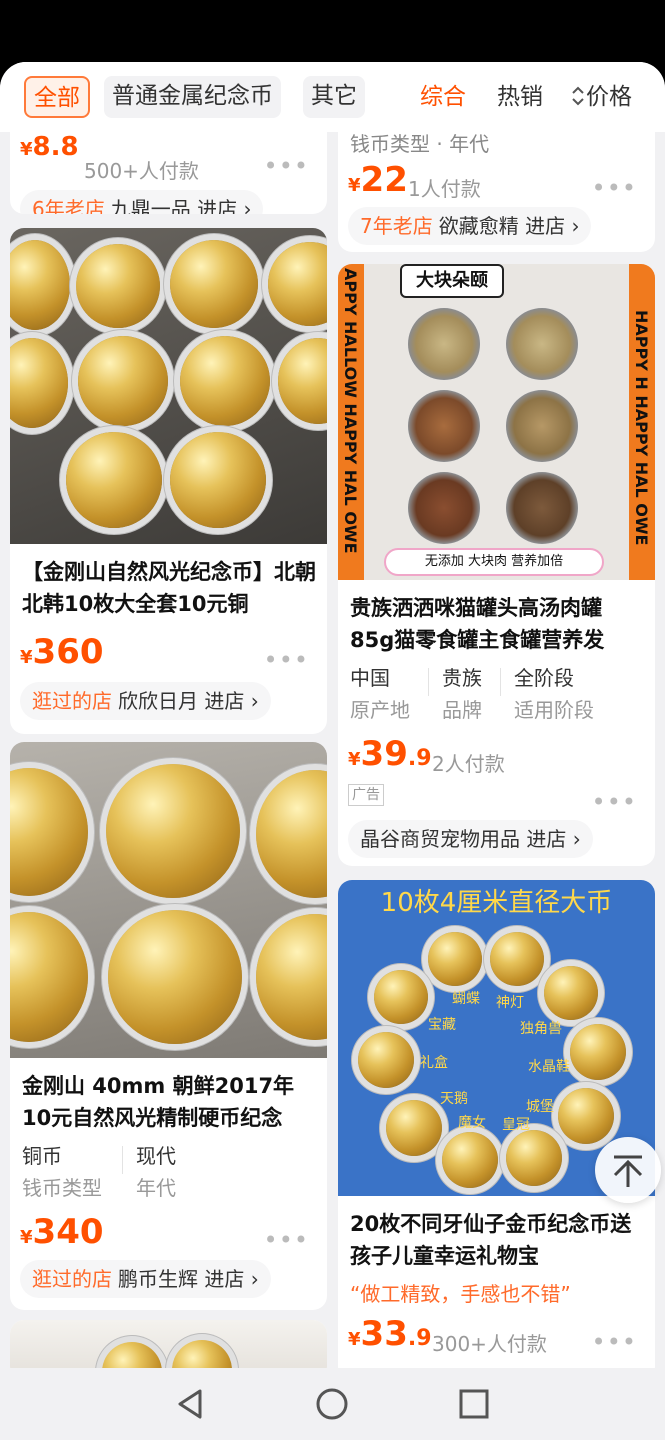  I want to click on price: ¥8.8, so click(49, 147).